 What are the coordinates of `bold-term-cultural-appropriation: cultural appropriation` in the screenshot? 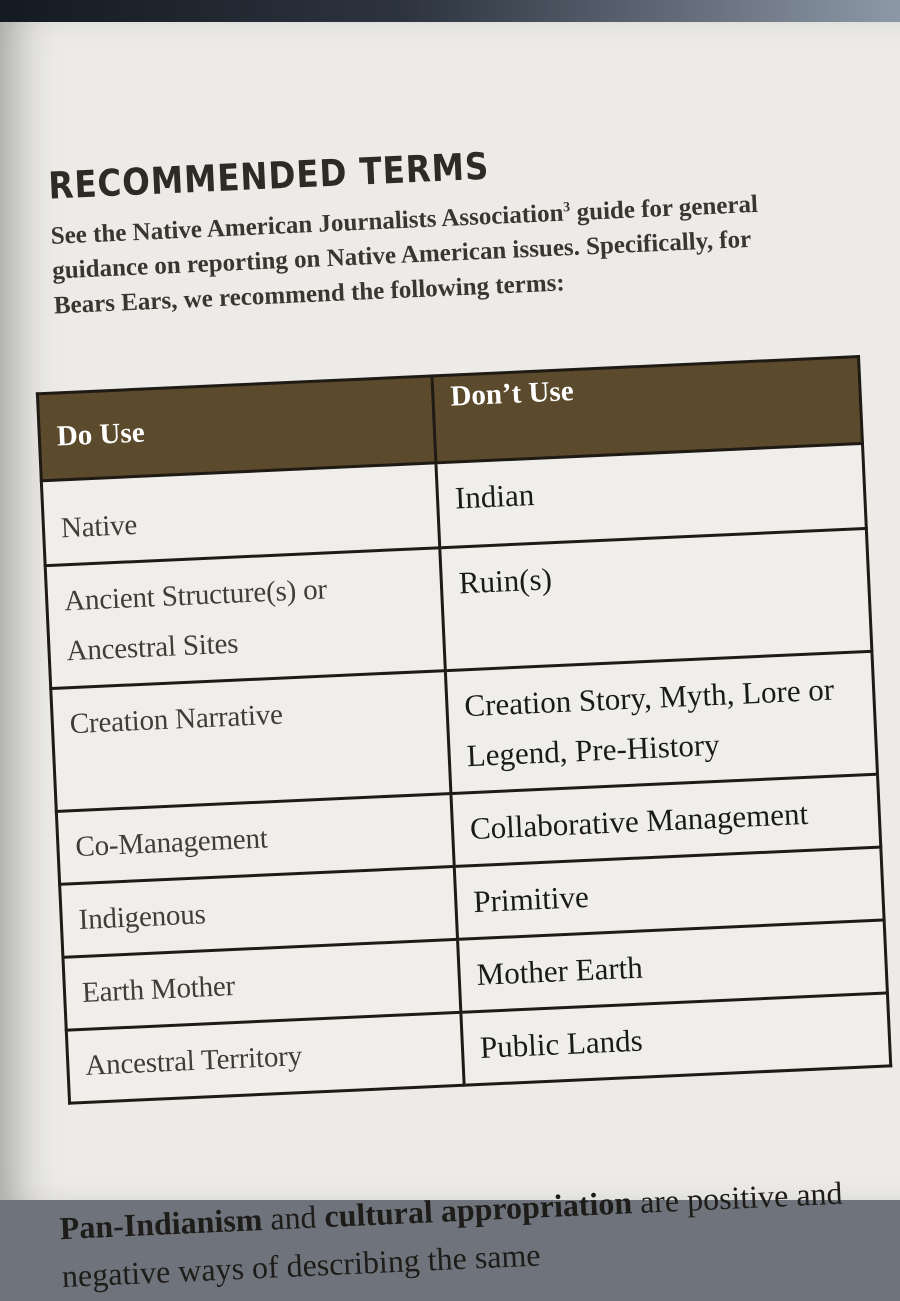 It's located at (478, 1209).